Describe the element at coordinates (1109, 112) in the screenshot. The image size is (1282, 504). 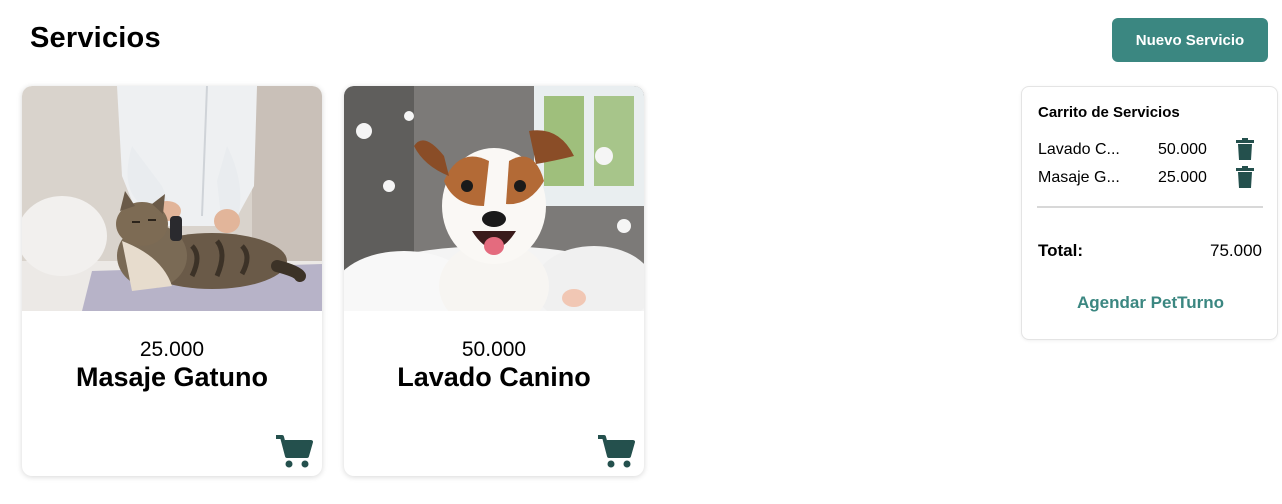
I see `cart-title: Carrito de Servicios` at that location.